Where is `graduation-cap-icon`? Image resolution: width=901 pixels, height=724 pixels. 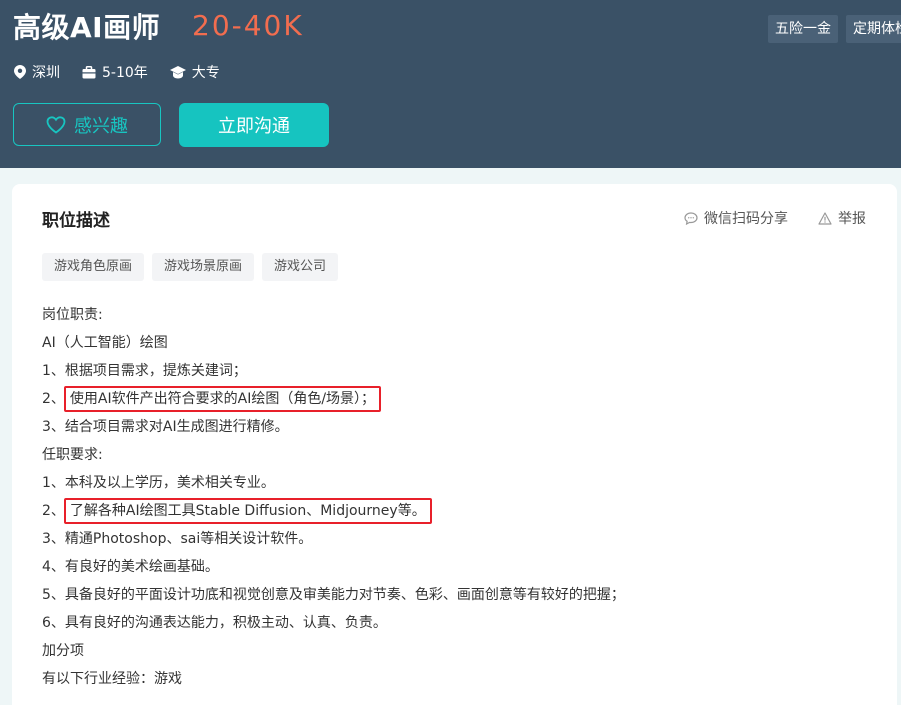
graduation-cap-icon is located at coordinates (177, 71).